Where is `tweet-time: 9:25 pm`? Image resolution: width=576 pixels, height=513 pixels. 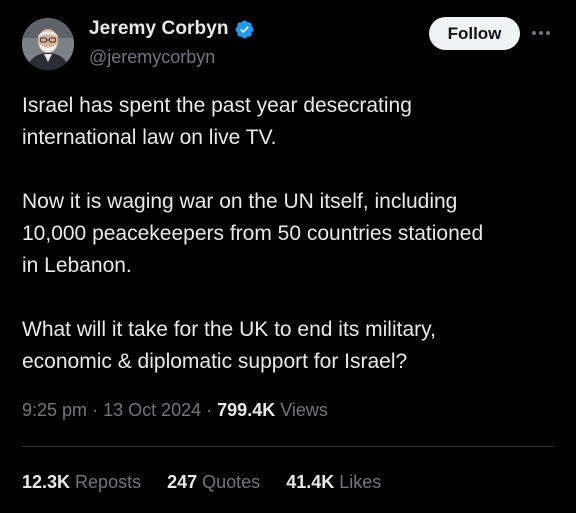
tweet-time: 9:25 pm is located at coordinates (54, 410).